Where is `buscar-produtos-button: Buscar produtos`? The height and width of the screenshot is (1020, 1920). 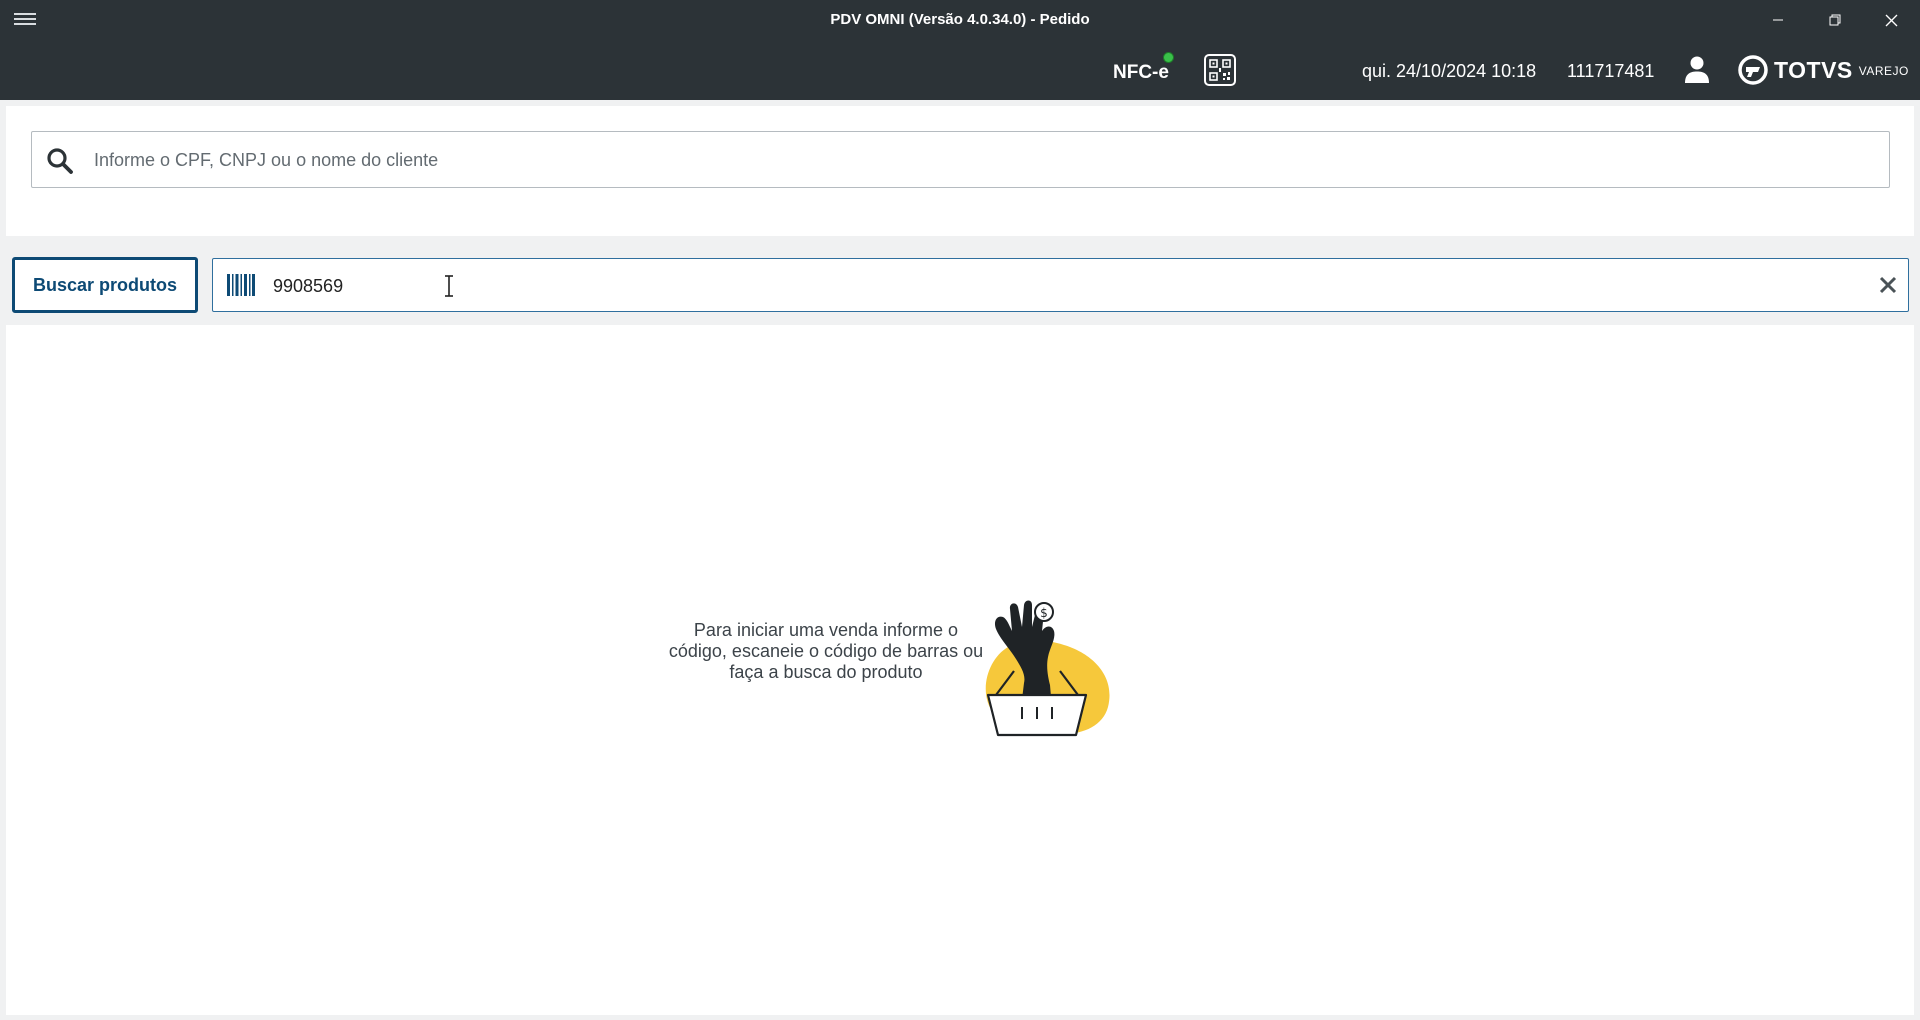 buscar-produtos-button: Buscar produtos is located at coordinates (105, 285).